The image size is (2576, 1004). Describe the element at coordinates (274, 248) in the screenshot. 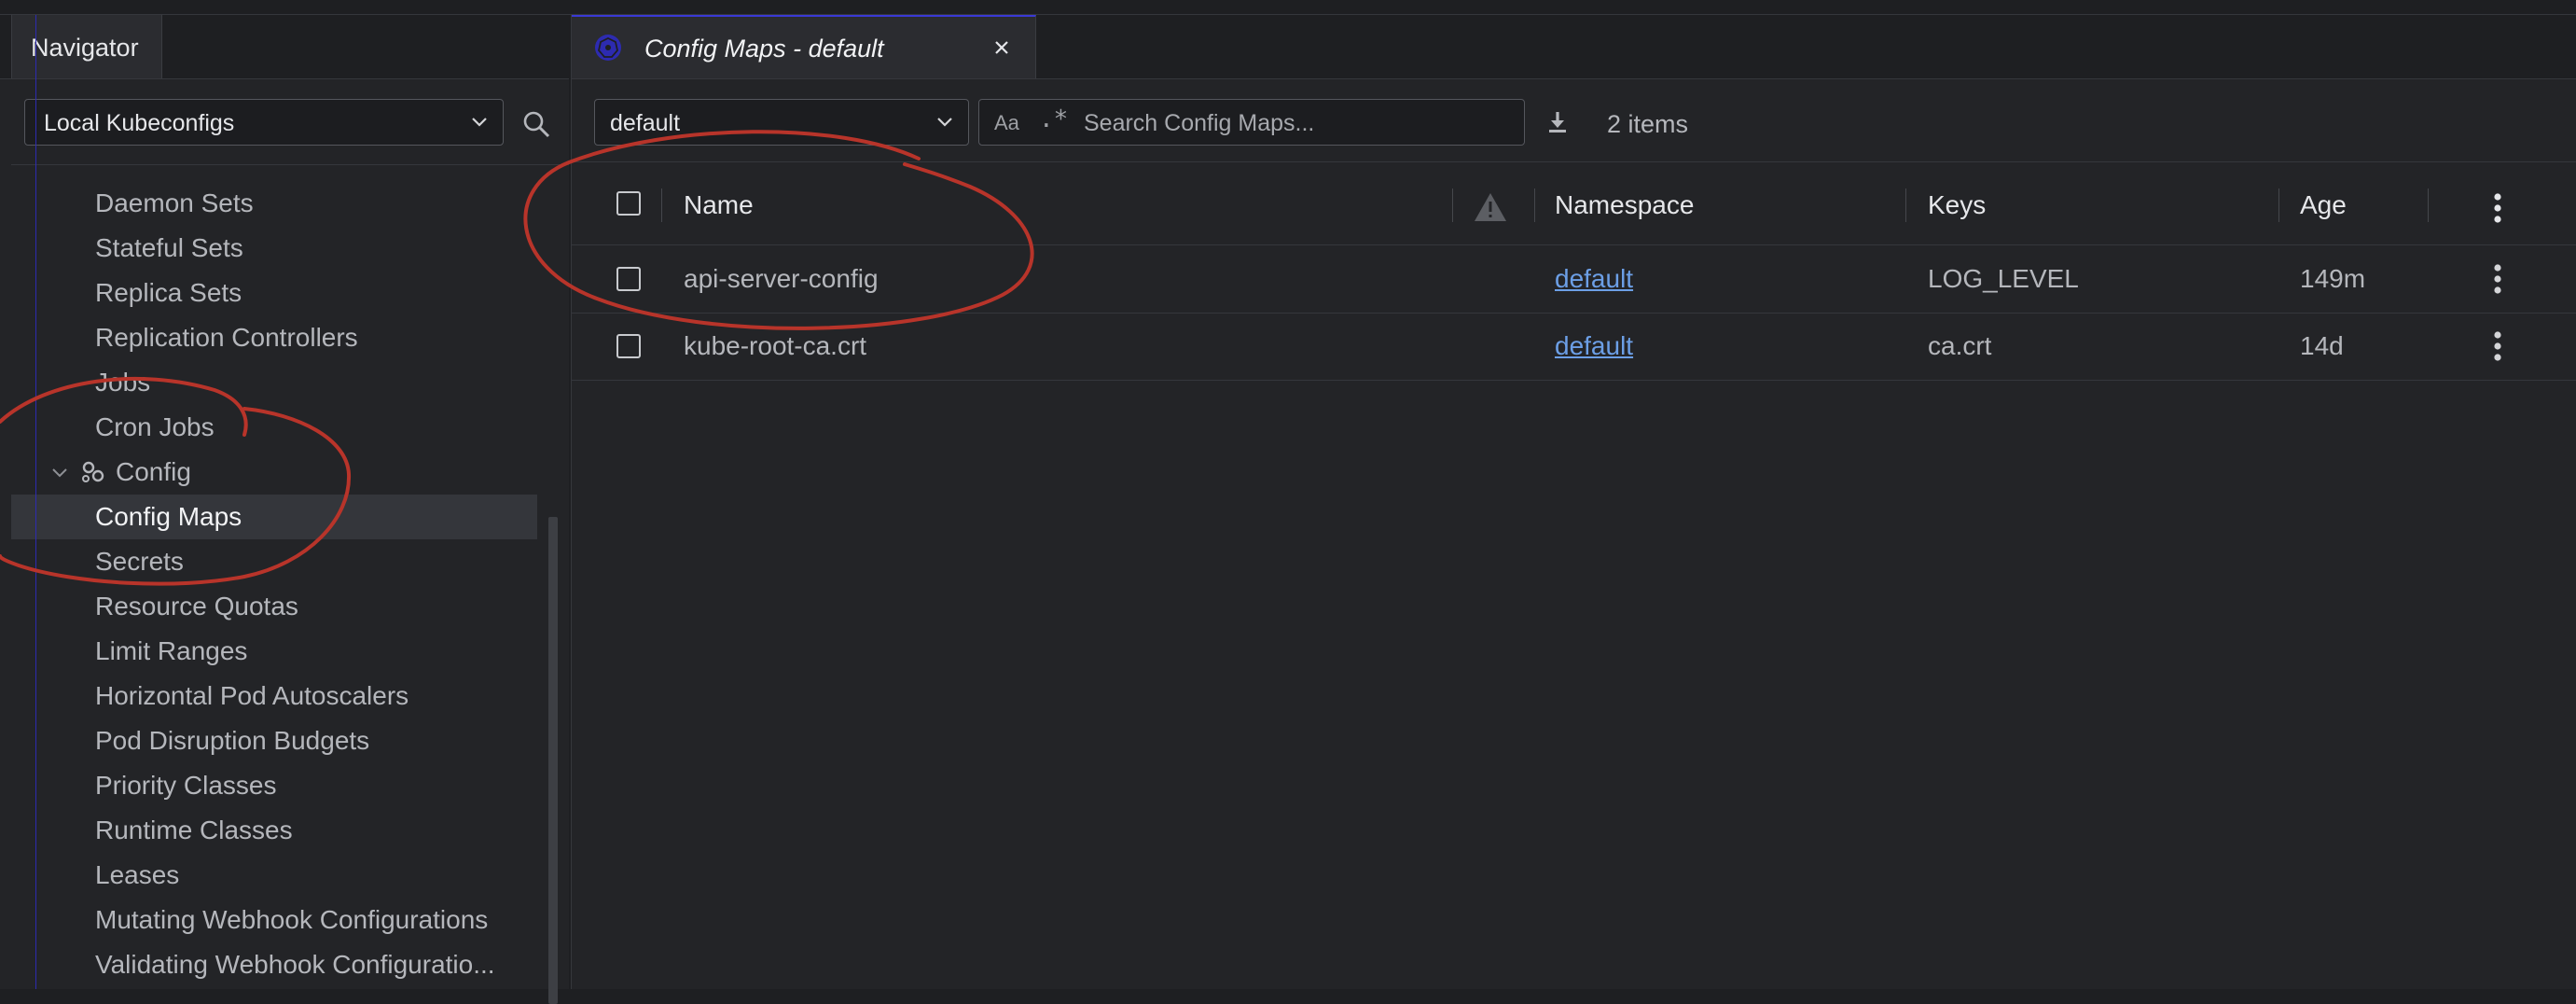

I see `tree-item: Stateful Sets` at that location.